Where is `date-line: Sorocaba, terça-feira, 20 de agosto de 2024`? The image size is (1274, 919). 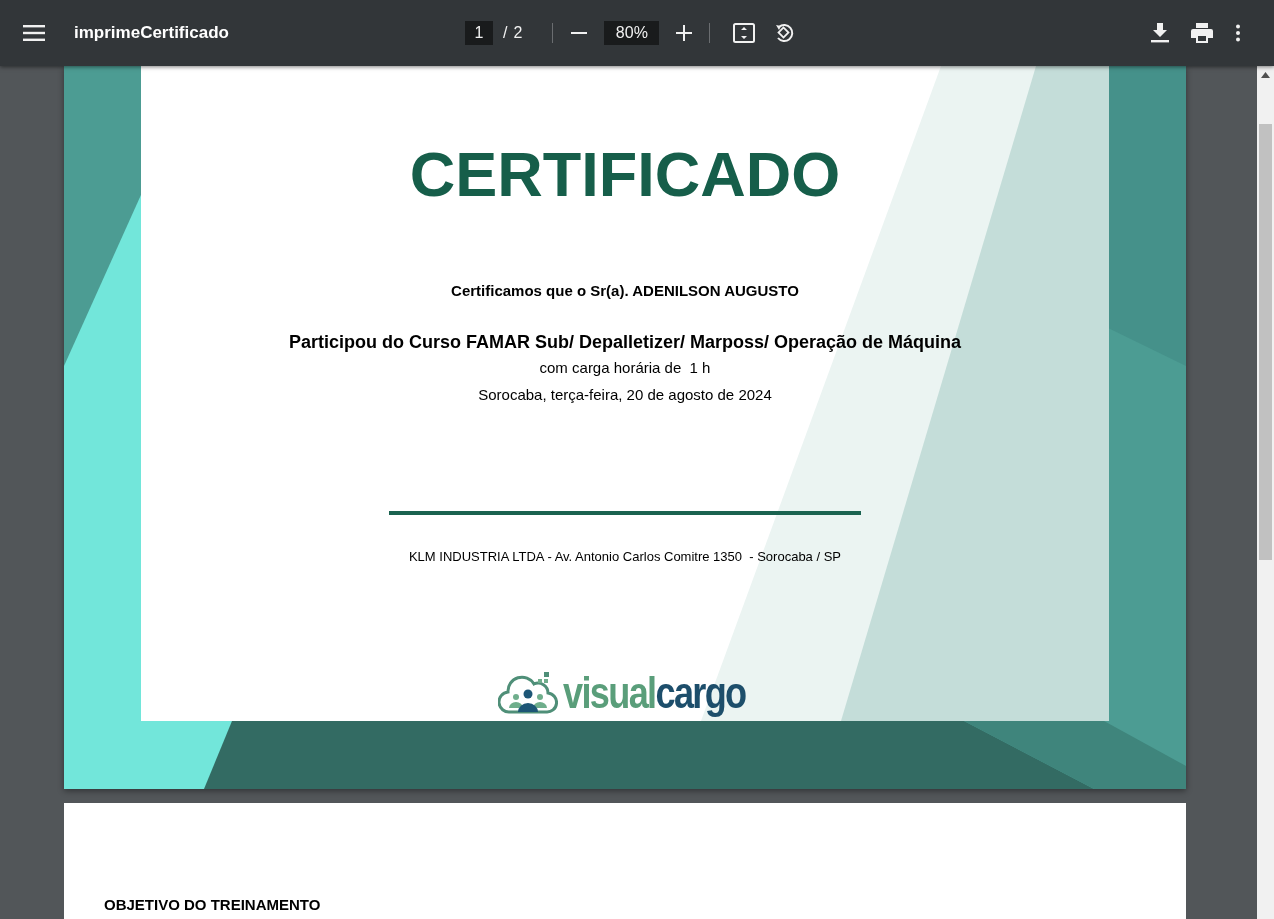
date-line: Sorocaba, terça-feira, 20 de agosto de 2024 is located at coordinates (625, 394).